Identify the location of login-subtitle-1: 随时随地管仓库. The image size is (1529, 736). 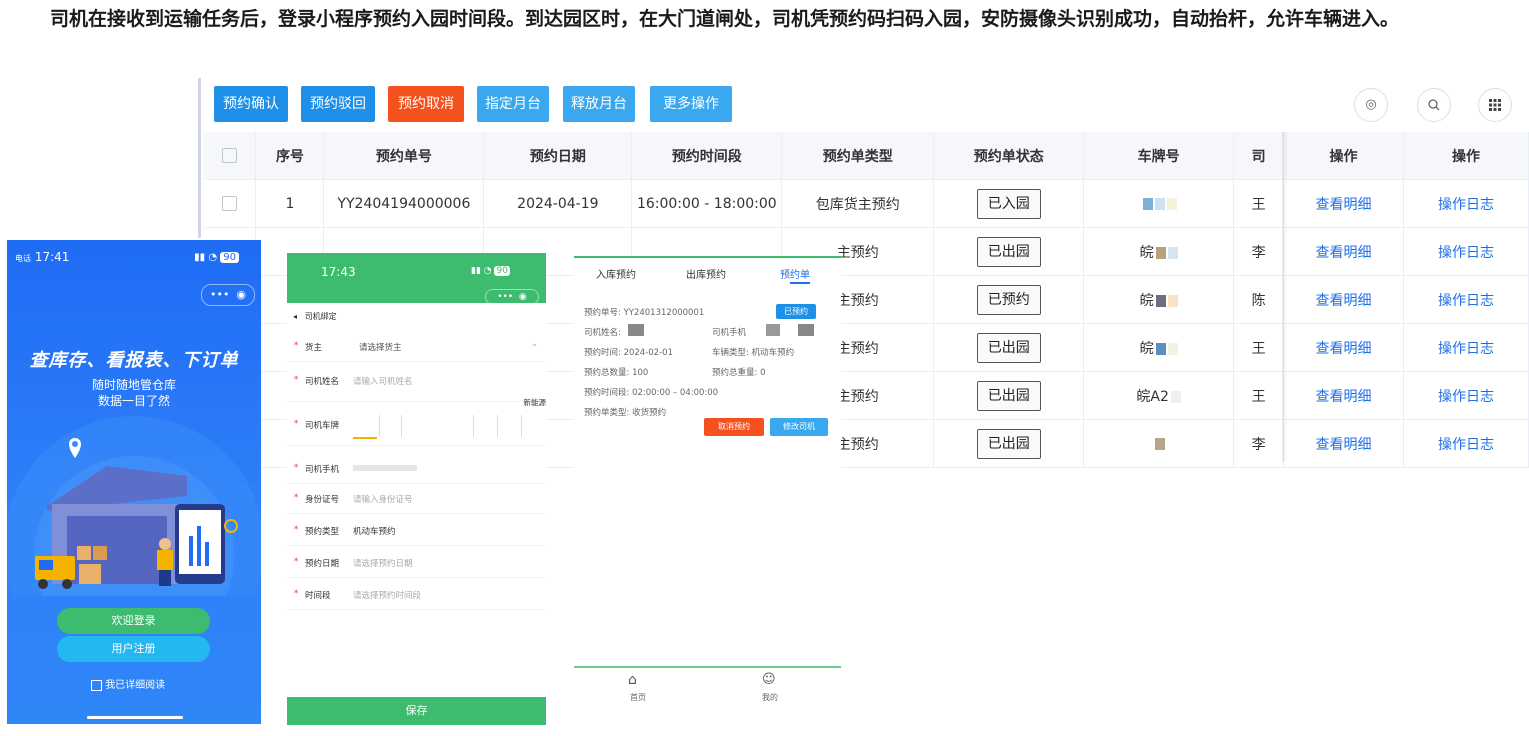
(133, 385).